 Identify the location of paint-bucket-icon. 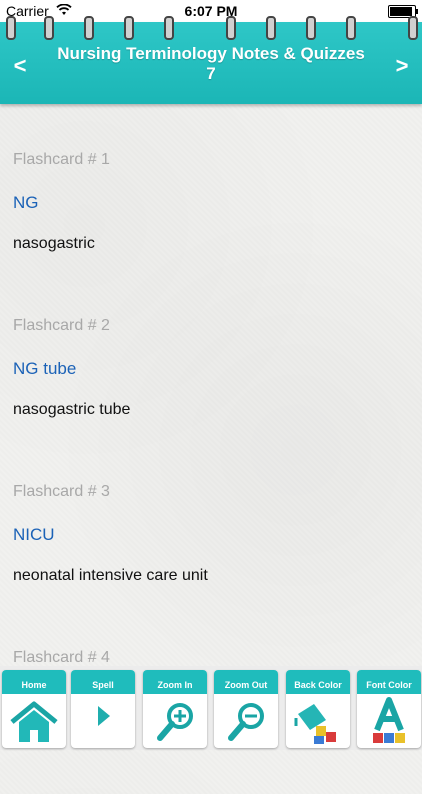
(315, 724).